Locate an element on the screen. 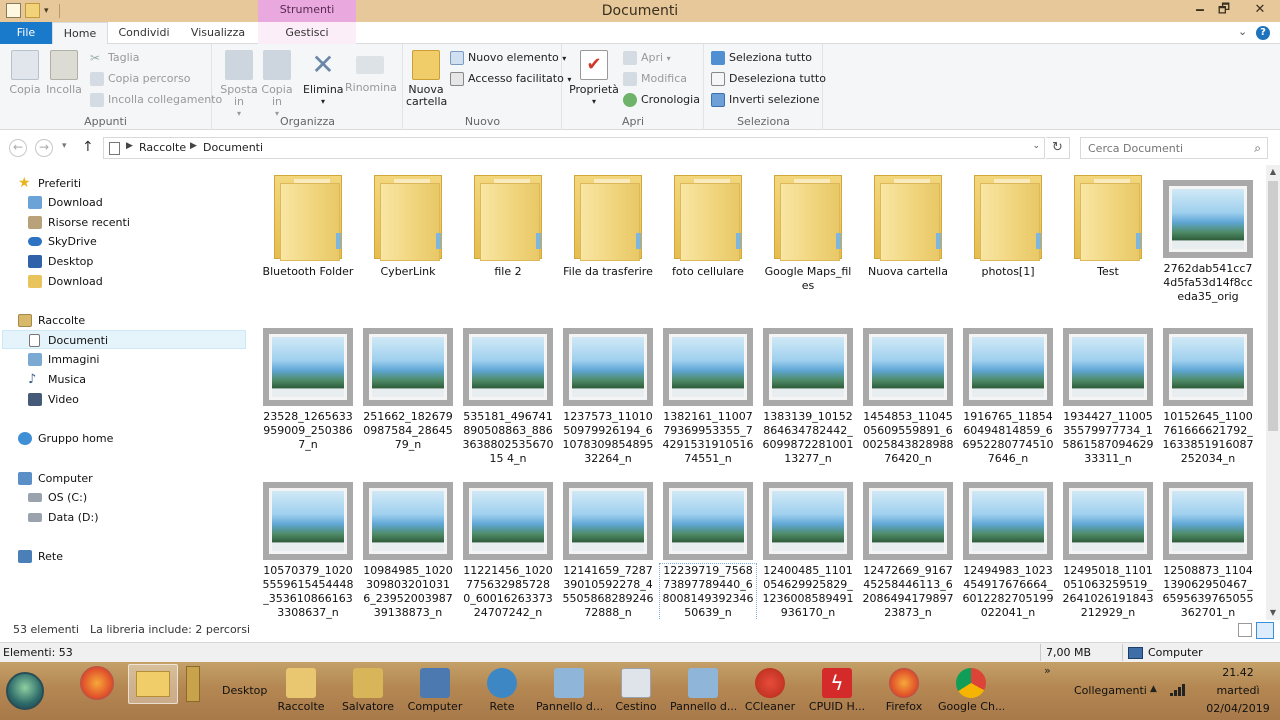 Image resolution: width=1280 pixels, height=720 pixels. copy-path-button: Copia percorso is located at coordinates (140, 79).